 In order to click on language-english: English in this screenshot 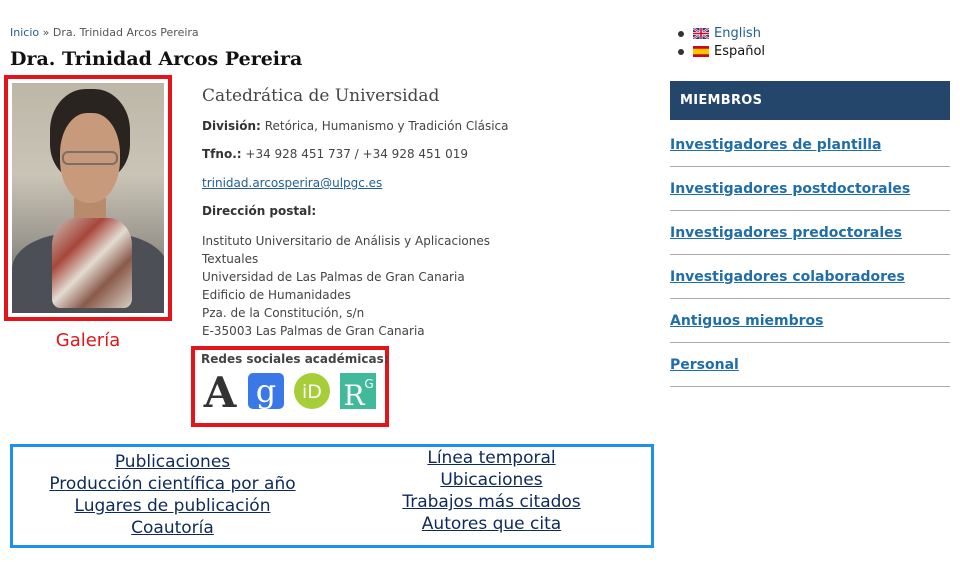, I will do `click(719, 33)`.